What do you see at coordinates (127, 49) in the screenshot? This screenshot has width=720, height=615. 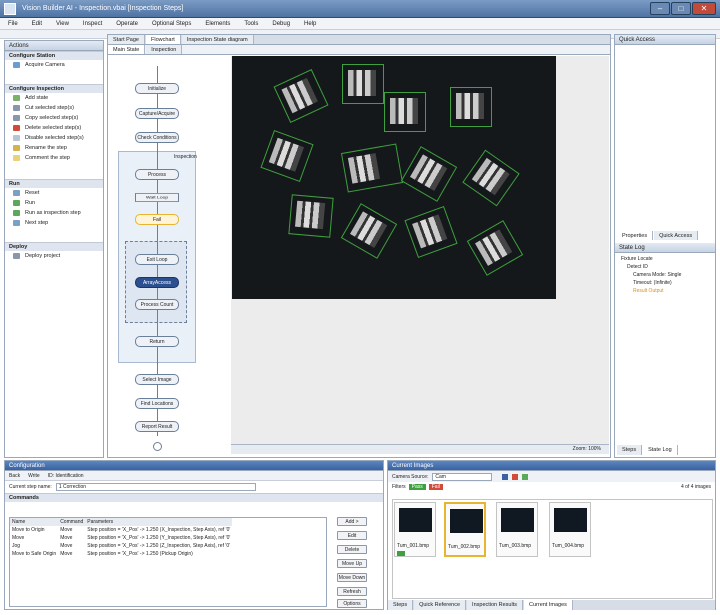 I see `tab-main-state: Main State` at bounding box center [127, 49].